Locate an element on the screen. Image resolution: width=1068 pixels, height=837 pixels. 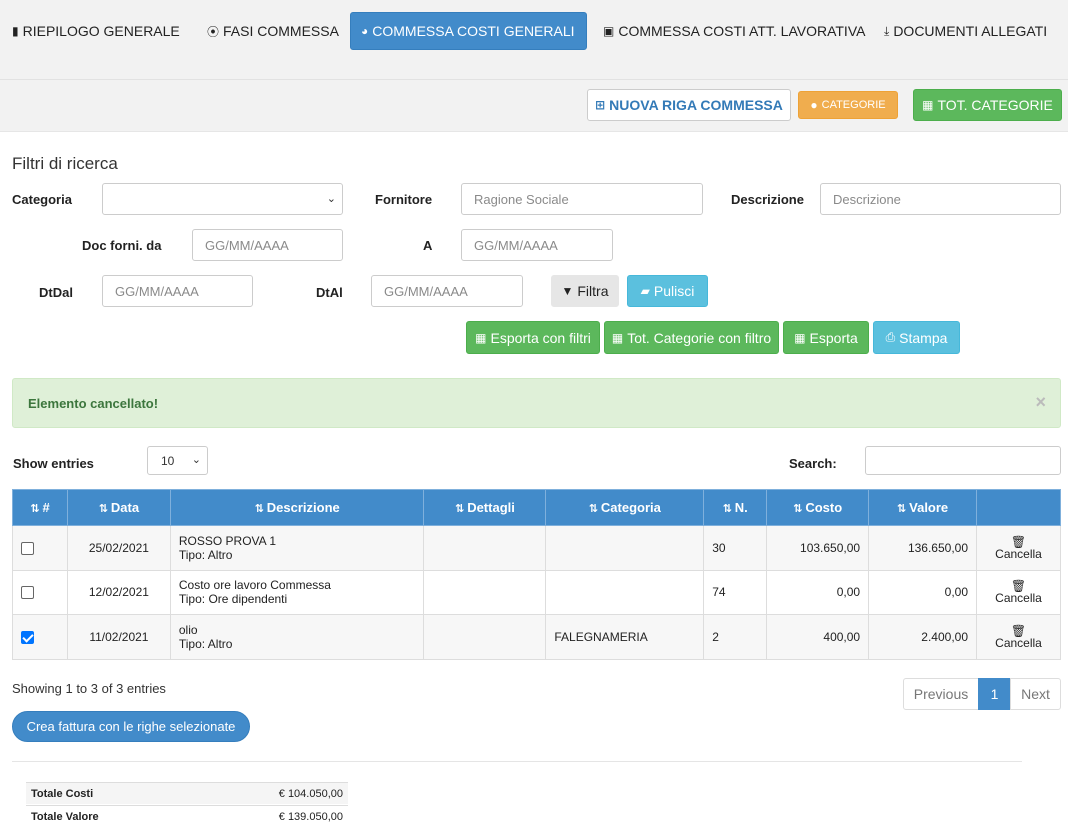
filter-button: ▼ Filtra is located at coordinates (585, 291).